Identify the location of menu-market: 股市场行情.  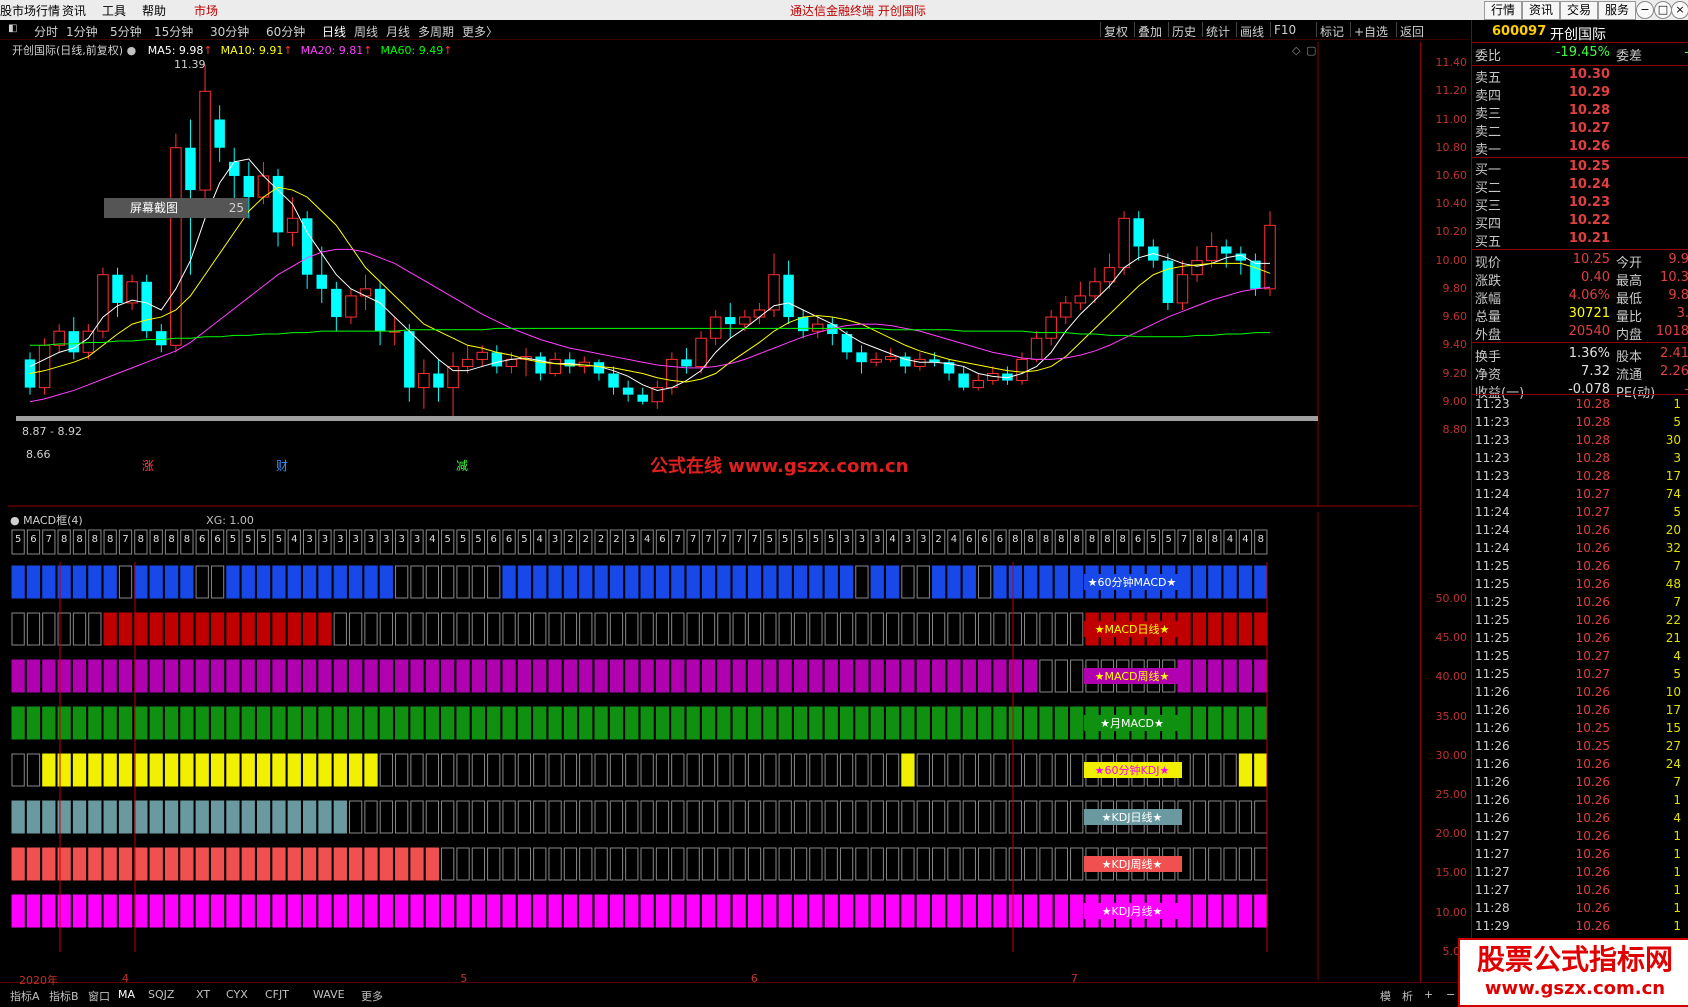
(30, 10).